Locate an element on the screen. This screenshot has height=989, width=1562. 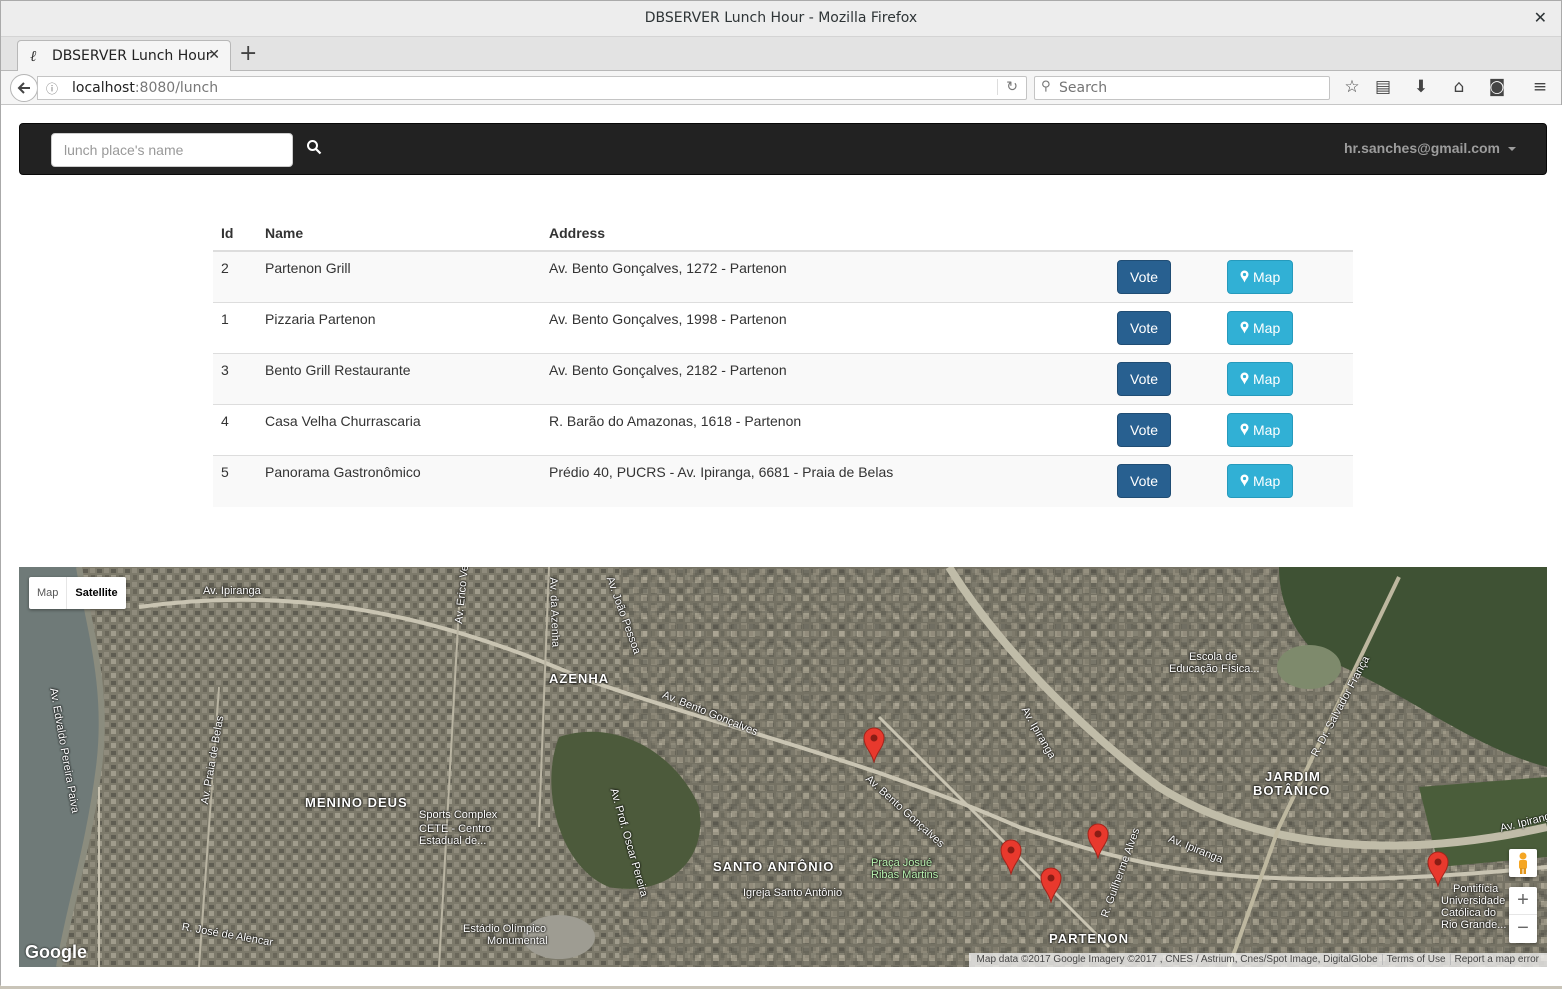
row-address: Av. Bento Gonçalves, 1272 - Partenon is located at coordinates (825, 276).